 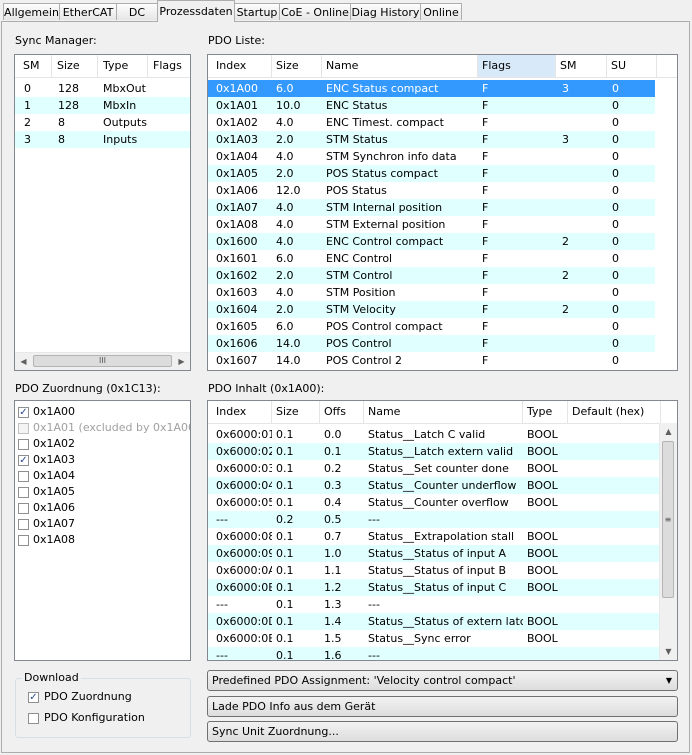 What do you see at coordinates (54, 524) in the screenshot?
I see `pdo-assignment-item: 0x1A07` at bounding box center [54, 524].